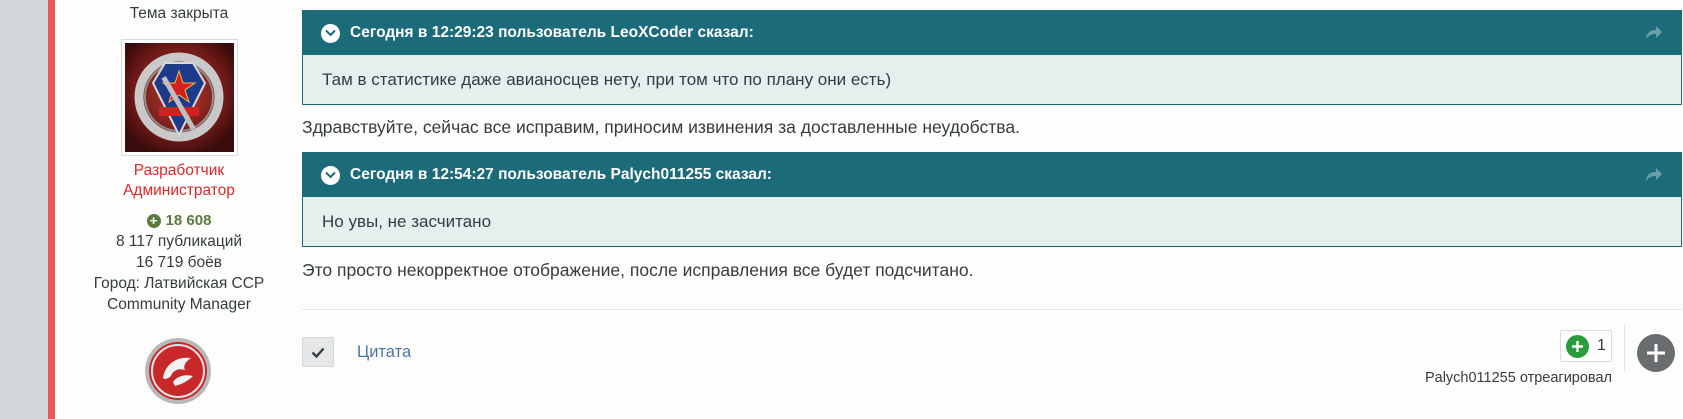 Image resolution: width=1683 pixels, height=419 pixels. What do you see at coordinates (179, 304) in the screenshot?
I see `author-title: Community Manager` at bounding box center [179, 304].